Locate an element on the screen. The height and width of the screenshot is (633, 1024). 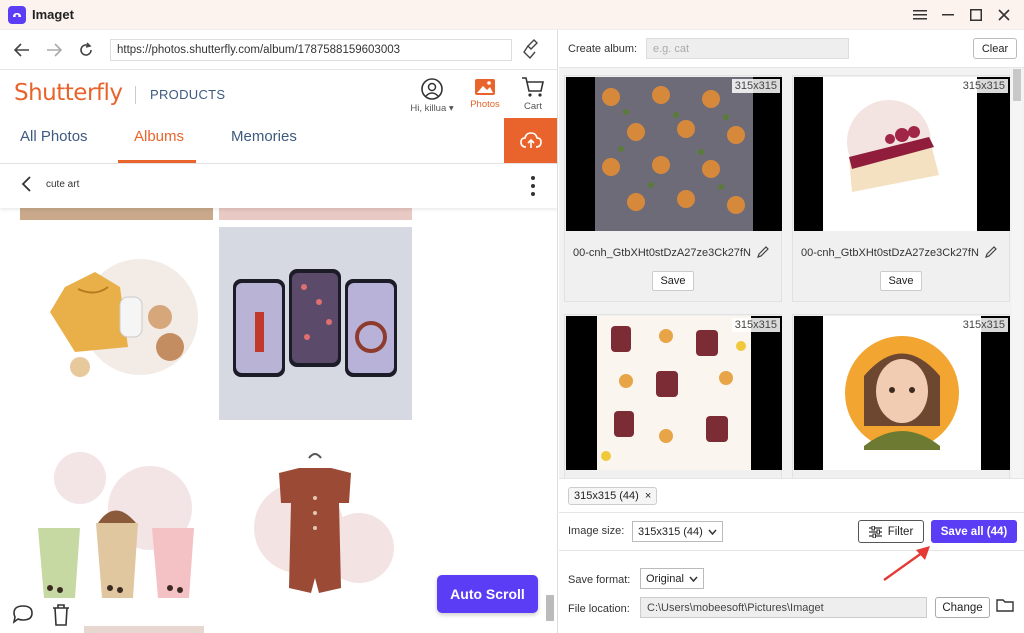
more-options-icon is located at coordinates (533, 188).